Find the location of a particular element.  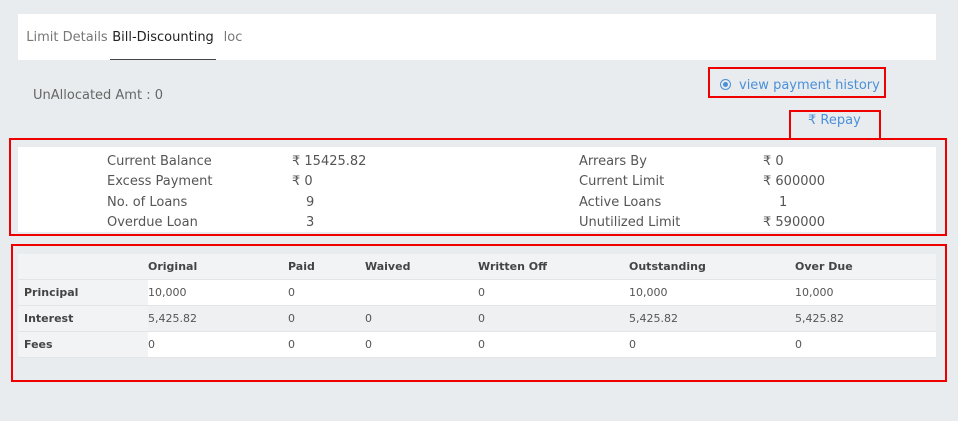

table-header-cell: Waived is located at coordinates (421, 267).